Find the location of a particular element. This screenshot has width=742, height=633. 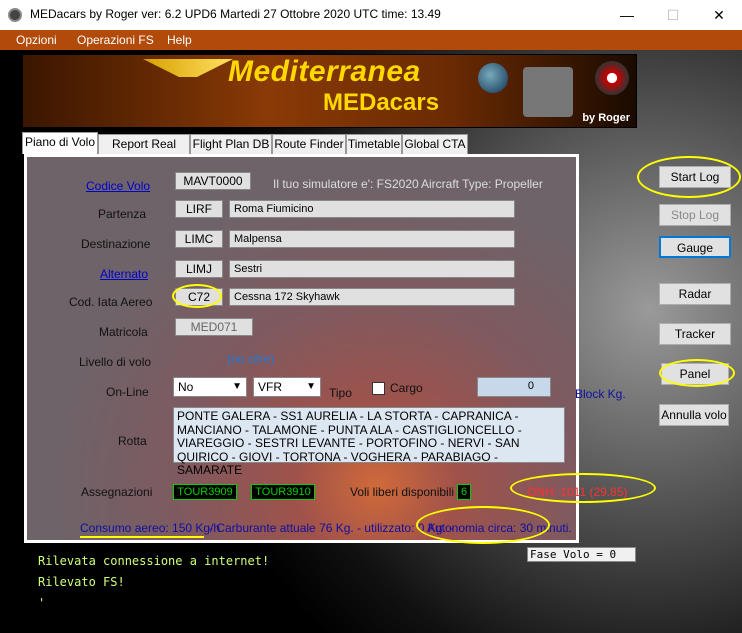

aircraft-name-field: Cessna 172 Skyhawk is located at coordinates (372, 297).